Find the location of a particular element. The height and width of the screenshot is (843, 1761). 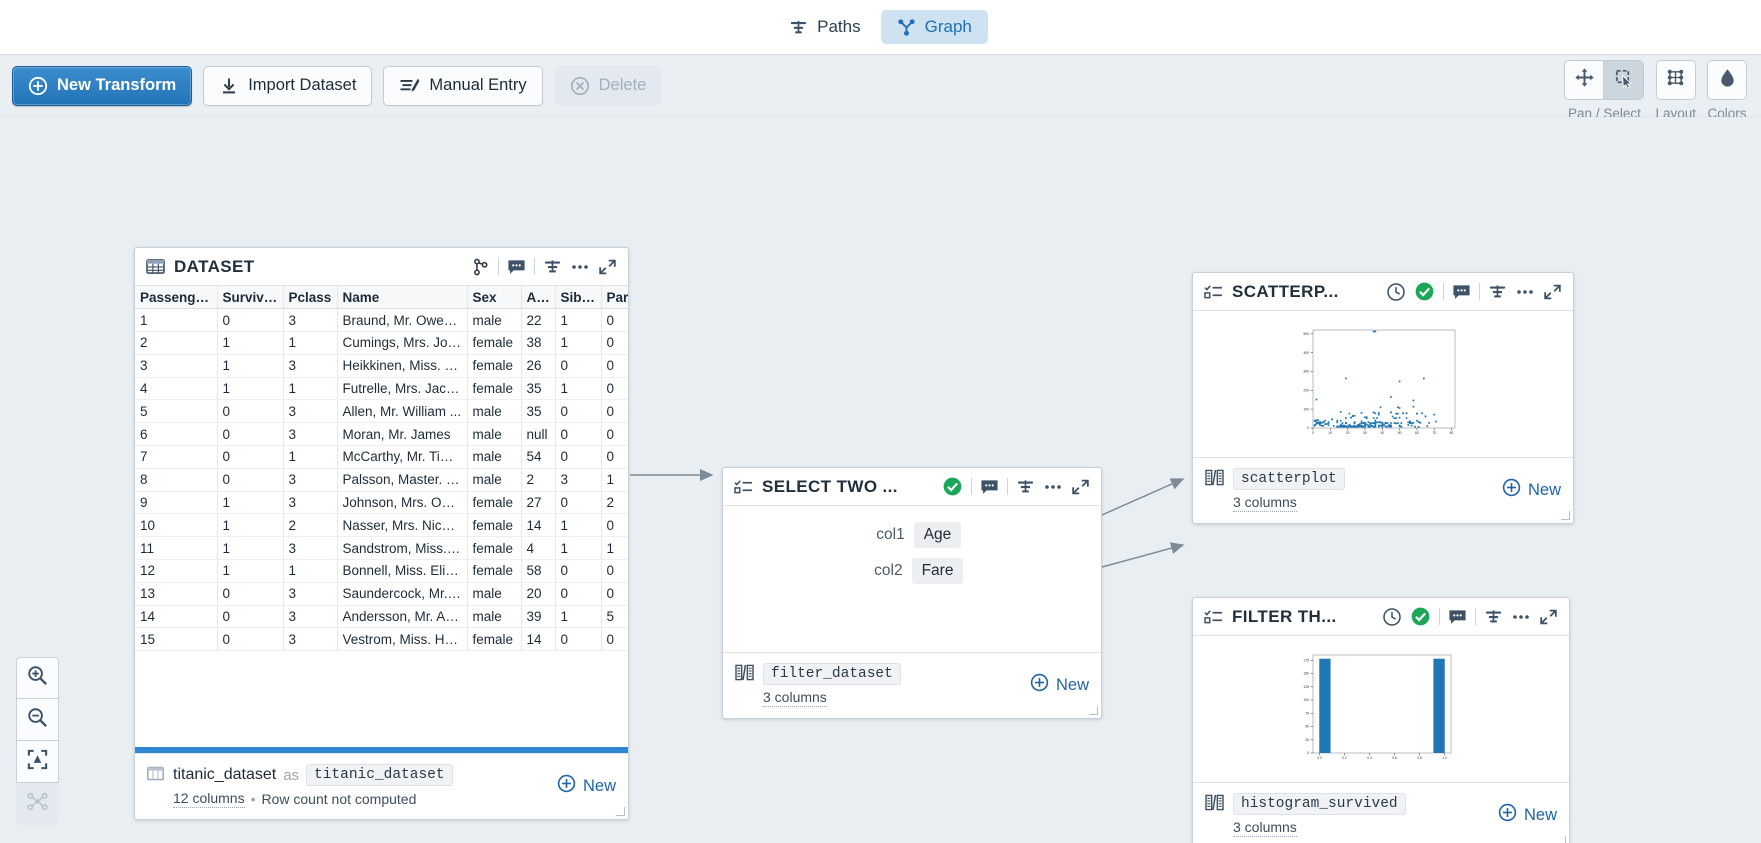

column-header-age: Age is located at coordinates (538, 298).